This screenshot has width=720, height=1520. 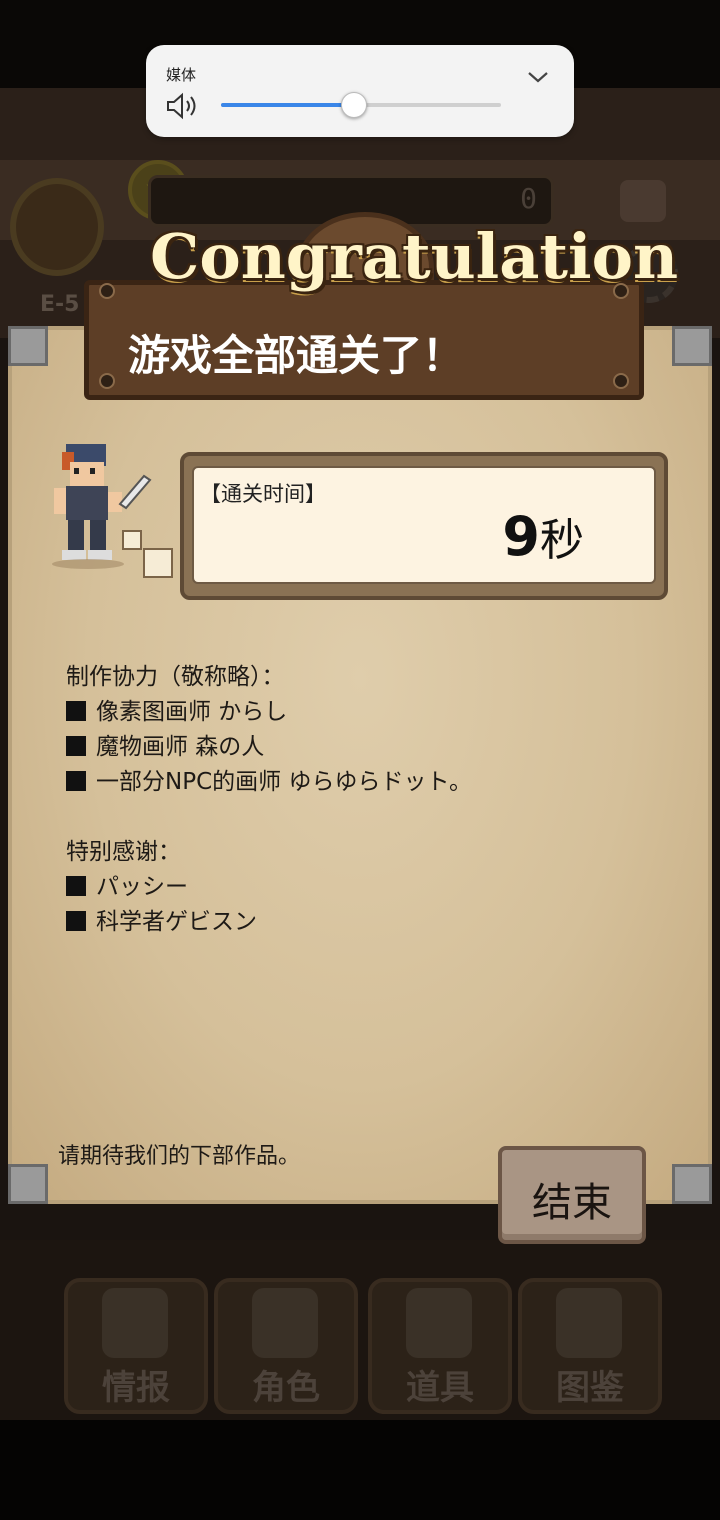 I want to click on clear-time-inner: 【通关时间】 9秒, so click(x=424, y=525).